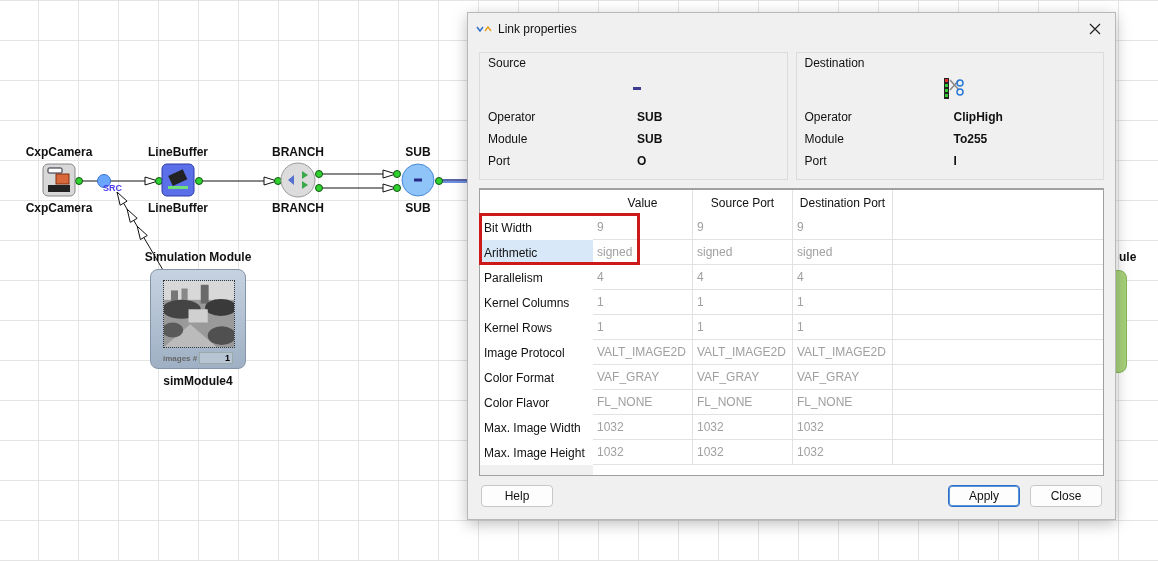  What do you see at coordinates (642, 161) in the screenshot?
I see `field-value: O` at bounding box center [642, 161].